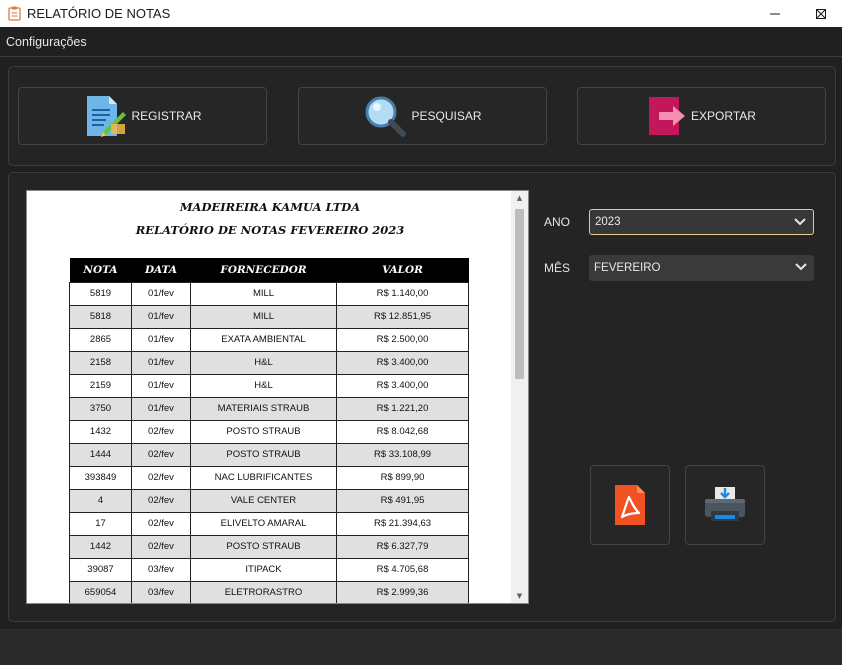 The width and height of the screenshot is (842, 665). I want to click on cell-valor: R$ 3.400,00, so click(402, 362).